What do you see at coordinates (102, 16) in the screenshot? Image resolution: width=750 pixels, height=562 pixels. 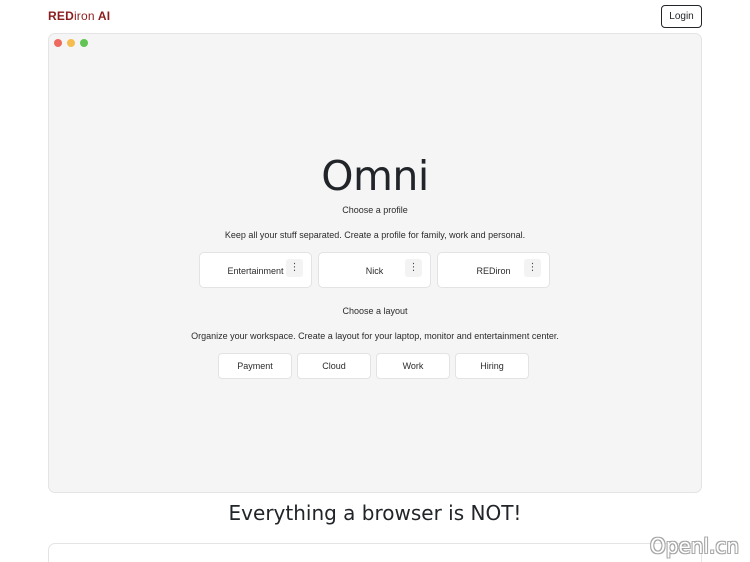 I see `brand-suffix: AI` at bounding box center [102, 16].